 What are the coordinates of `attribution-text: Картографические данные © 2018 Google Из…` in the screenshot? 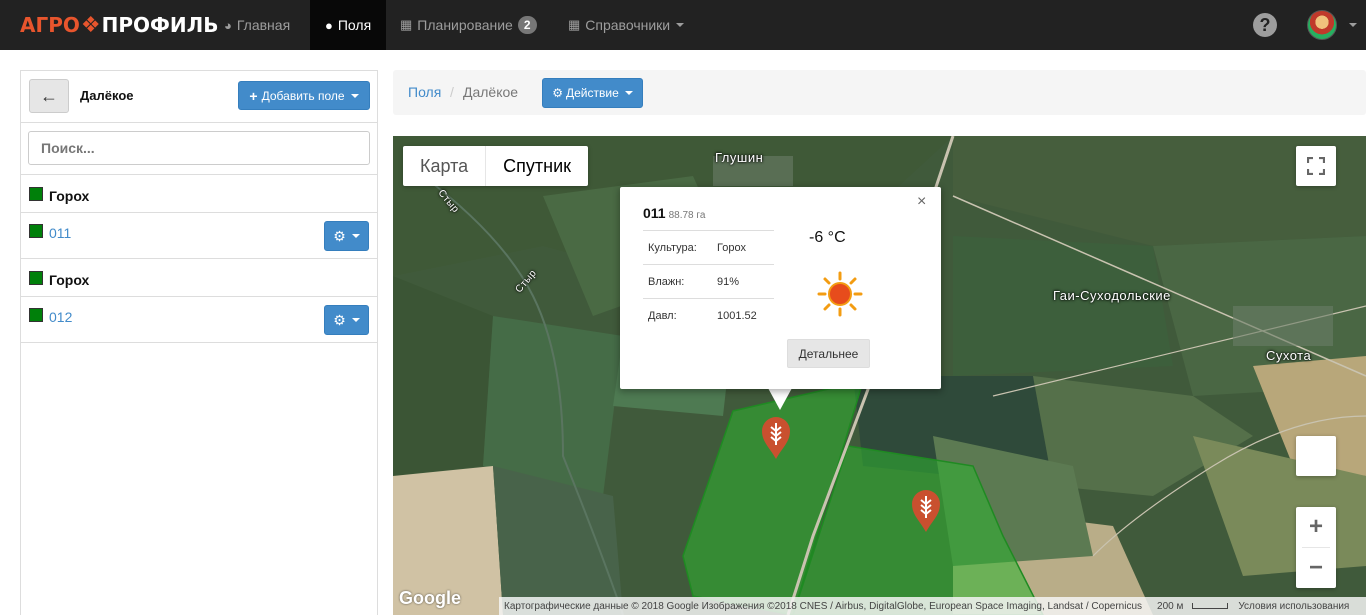 It's located at (823, 606).